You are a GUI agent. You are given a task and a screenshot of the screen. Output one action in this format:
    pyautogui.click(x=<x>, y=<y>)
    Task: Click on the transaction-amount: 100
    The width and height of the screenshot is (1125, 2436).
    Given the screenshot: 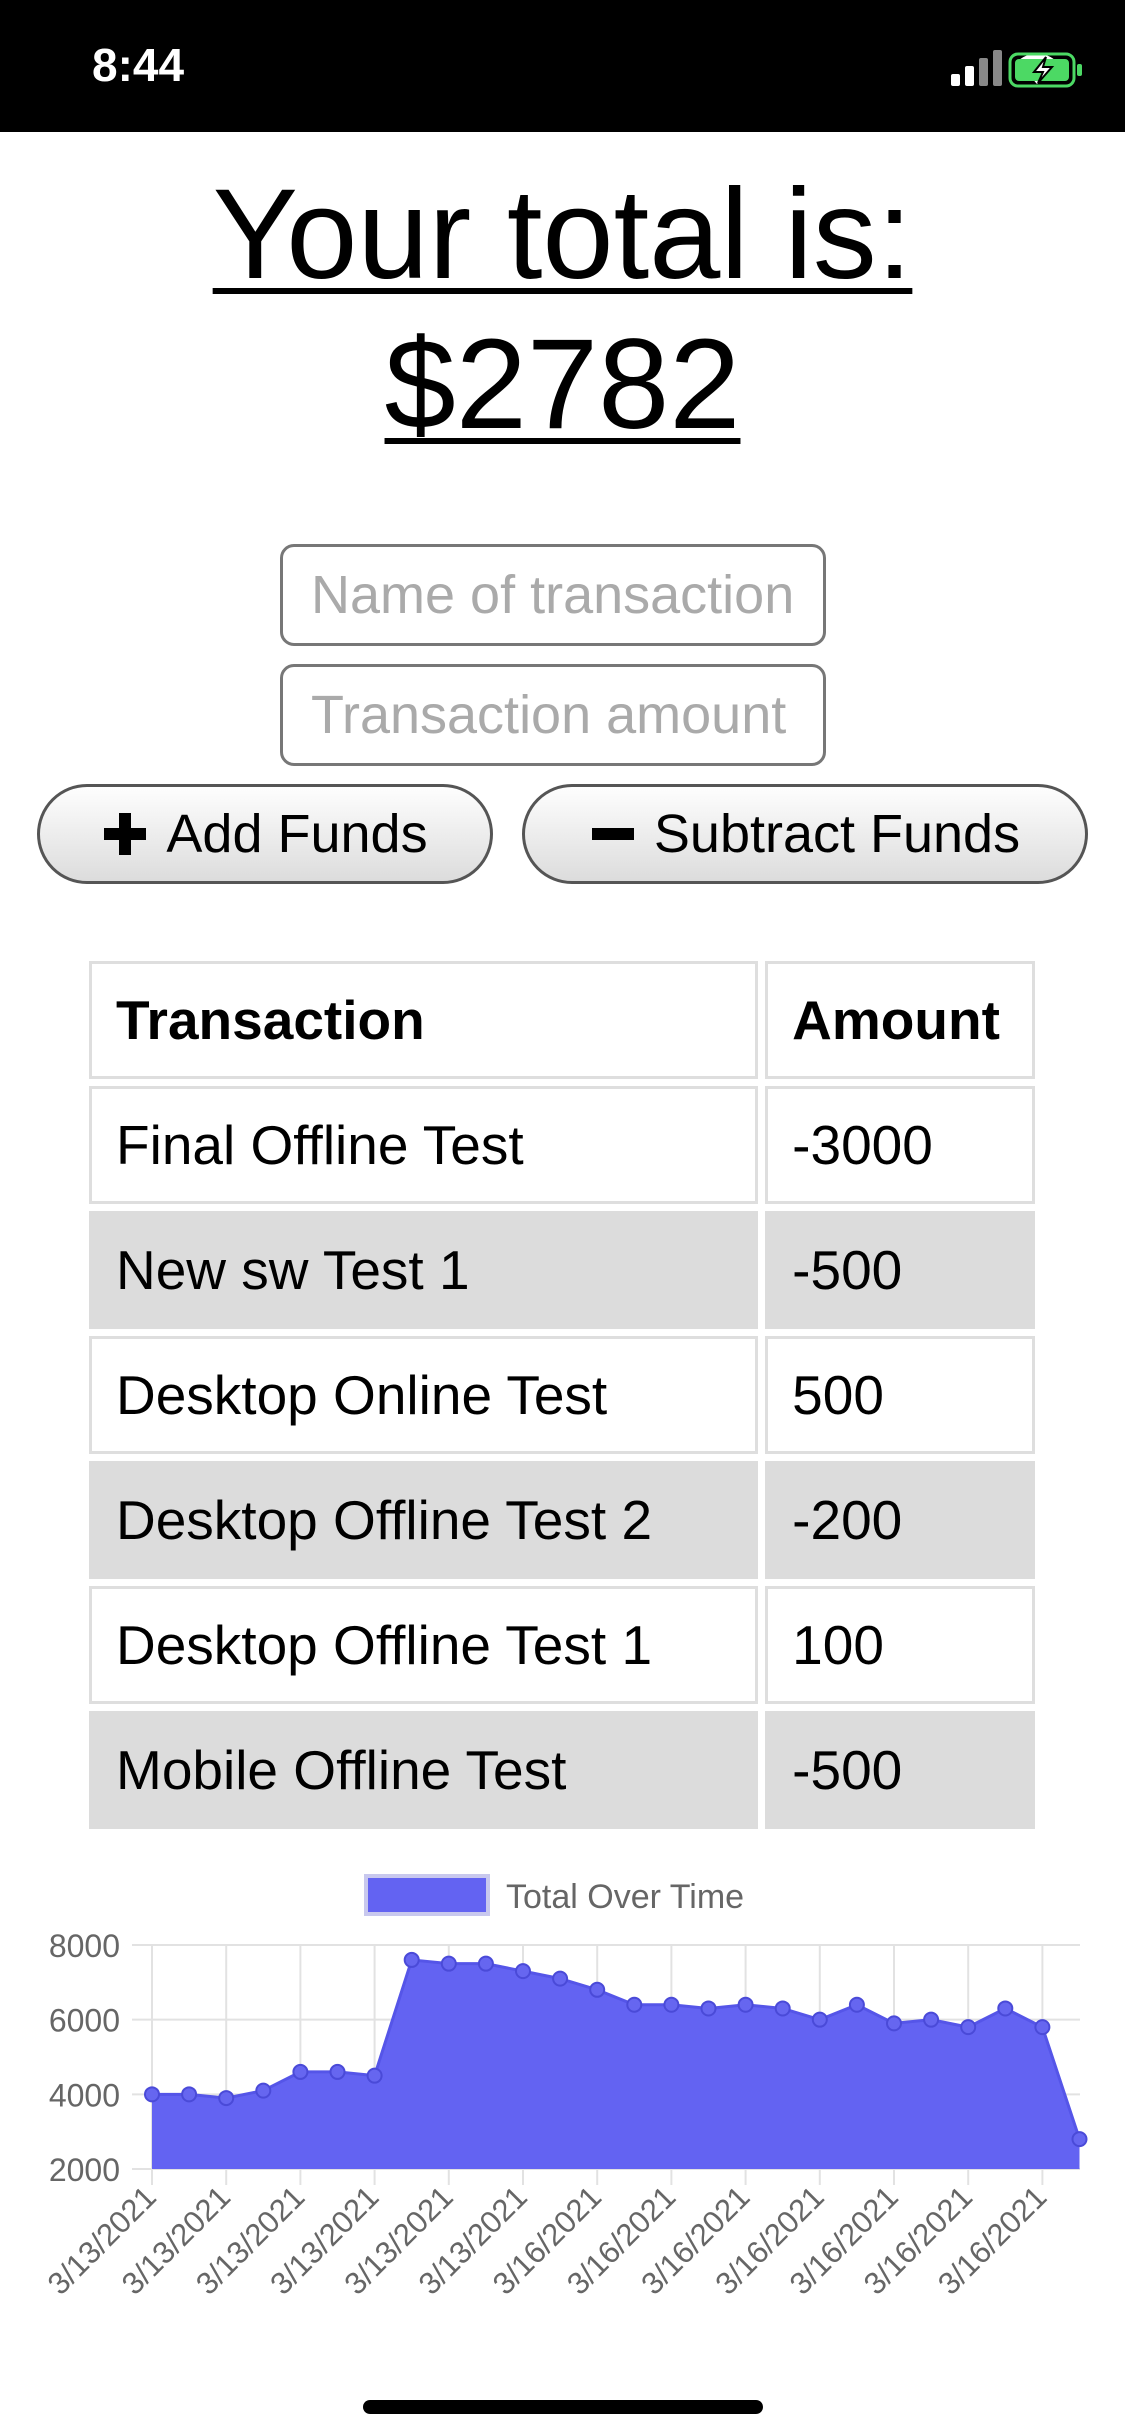 What is the action you would take?
    pyautogui.click(x=900, y=1645)
    